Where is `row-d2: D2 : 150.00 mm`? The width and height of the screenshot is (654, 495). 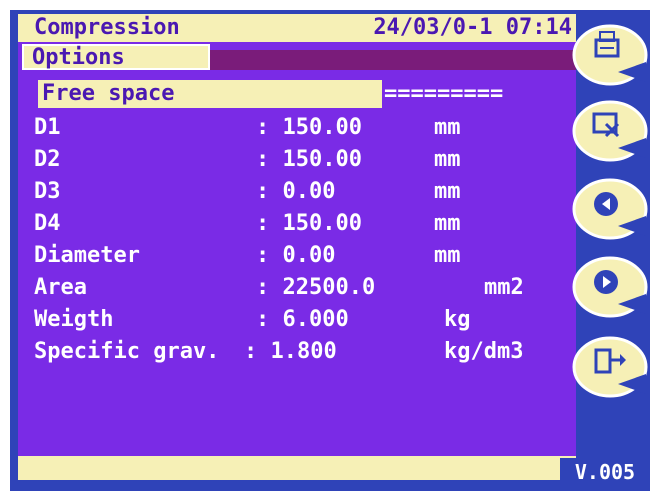 row-d2: D2 : 150.00 mm is located at coordinates (297, 160).